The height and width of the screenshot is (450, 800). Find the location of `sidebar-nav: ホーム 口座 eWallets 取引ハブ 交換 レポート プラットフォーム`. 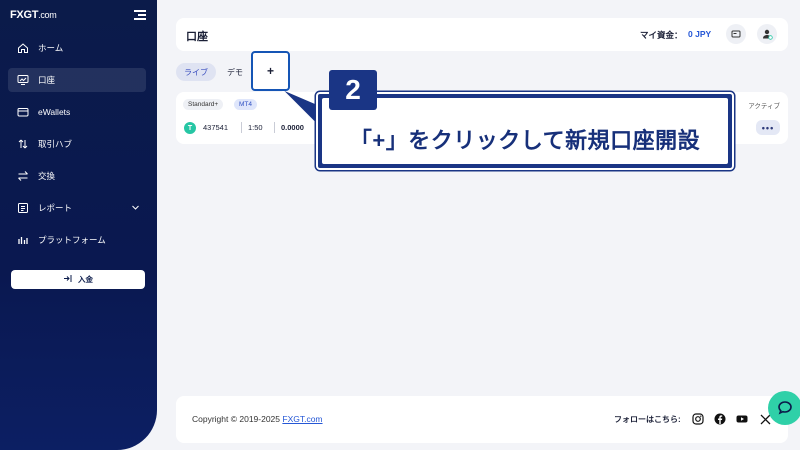

sidebar-nav: ホーム 口座 eWallets 取引ハブ 交換 レポート プラットフォーム is located at coordinates (77, 148).